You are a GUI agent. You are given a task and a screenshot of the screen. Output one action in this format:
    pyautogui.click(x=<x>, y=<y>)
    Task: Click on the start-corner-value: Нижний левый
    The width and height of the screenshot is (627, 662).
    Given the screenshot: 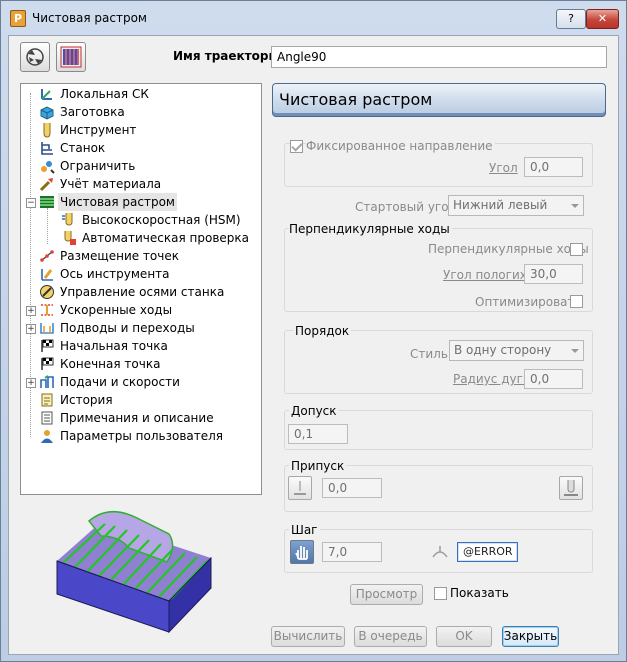 What is the action you would take?
    pyautogui.click(x=500, y=205)
    